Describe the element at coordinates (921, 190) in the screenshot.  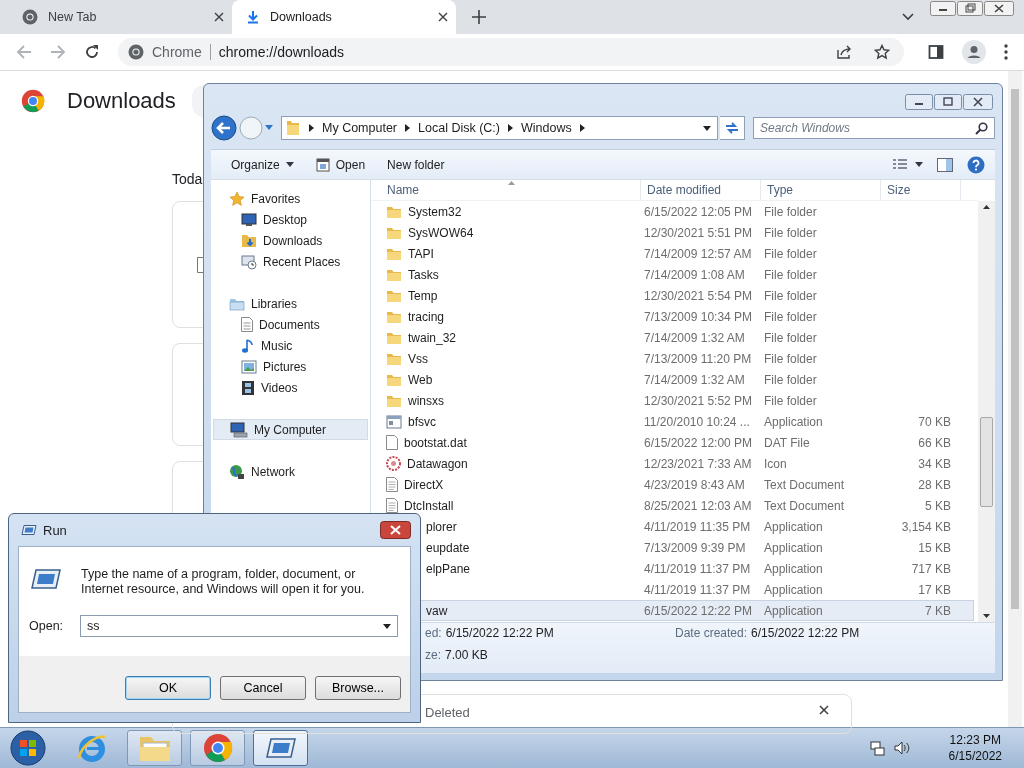
I see `column-header: Size` at that location.